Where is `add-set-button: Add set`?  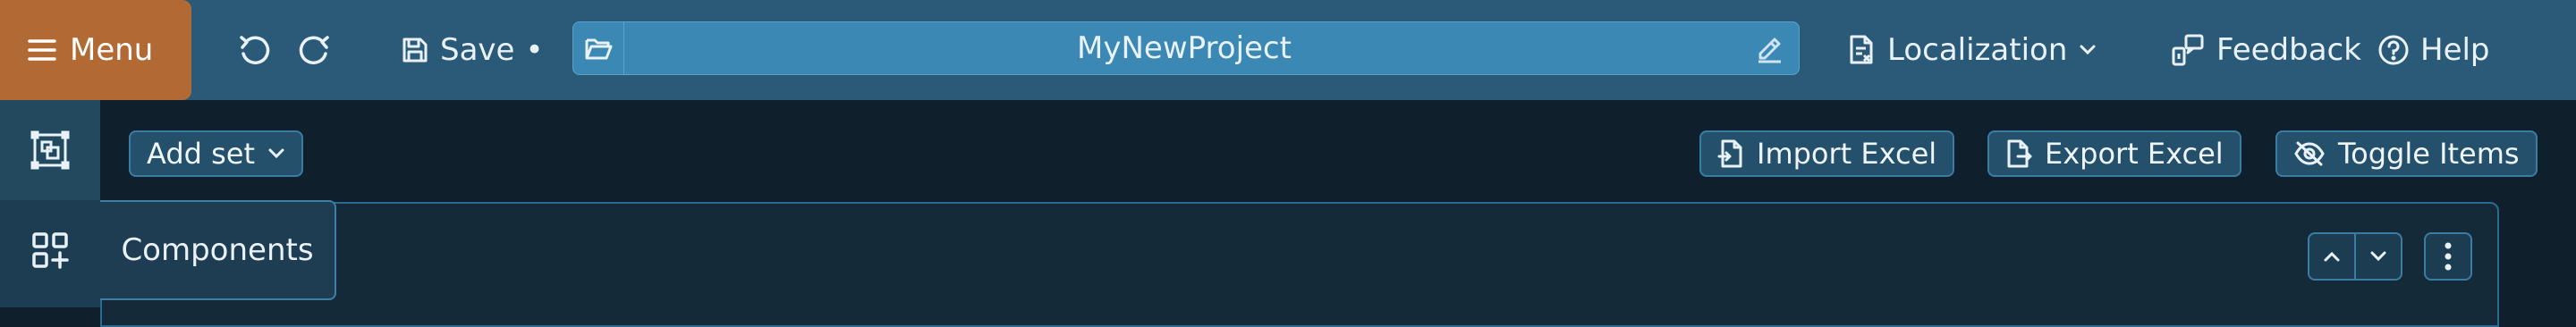
add-set-button: Add set is located at coordinates (216, 153).